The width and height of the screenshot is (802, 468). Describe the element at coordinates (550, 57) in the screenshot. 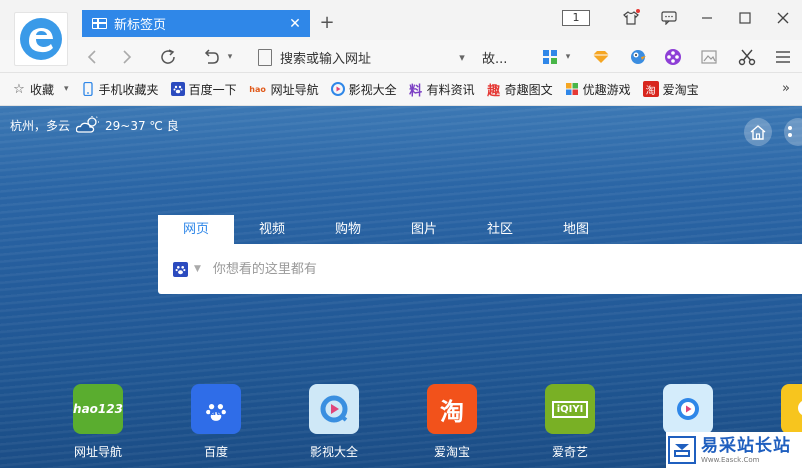

I see `apps-grid-icon` at that location.